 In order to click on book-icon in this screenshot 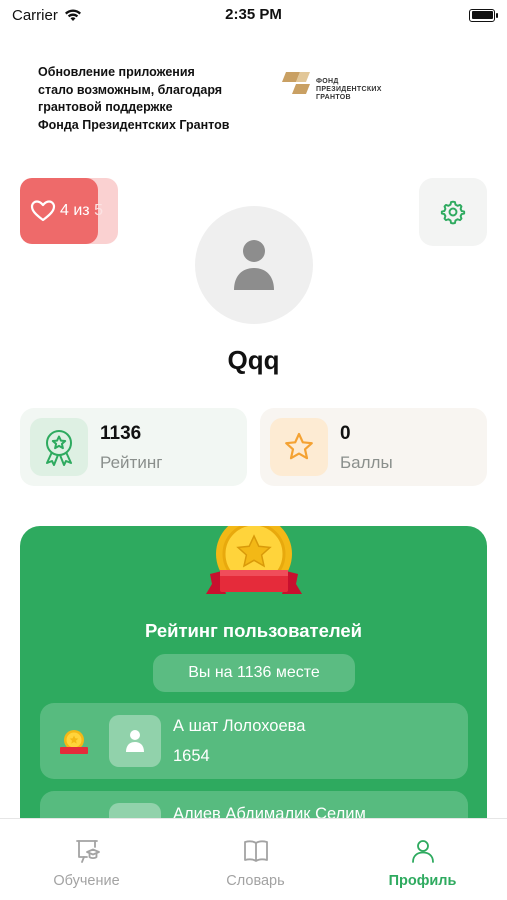, I will do `click(255, 851)`.